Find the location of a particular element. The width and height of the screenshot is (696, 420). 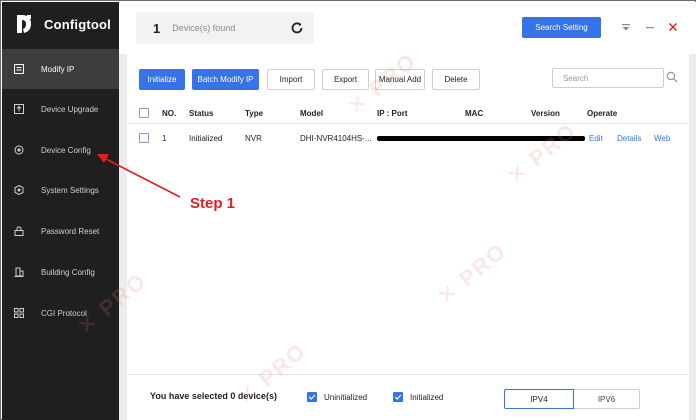

selected-summary: You have selected 0 device(s) is located at coordinates (213, 396).